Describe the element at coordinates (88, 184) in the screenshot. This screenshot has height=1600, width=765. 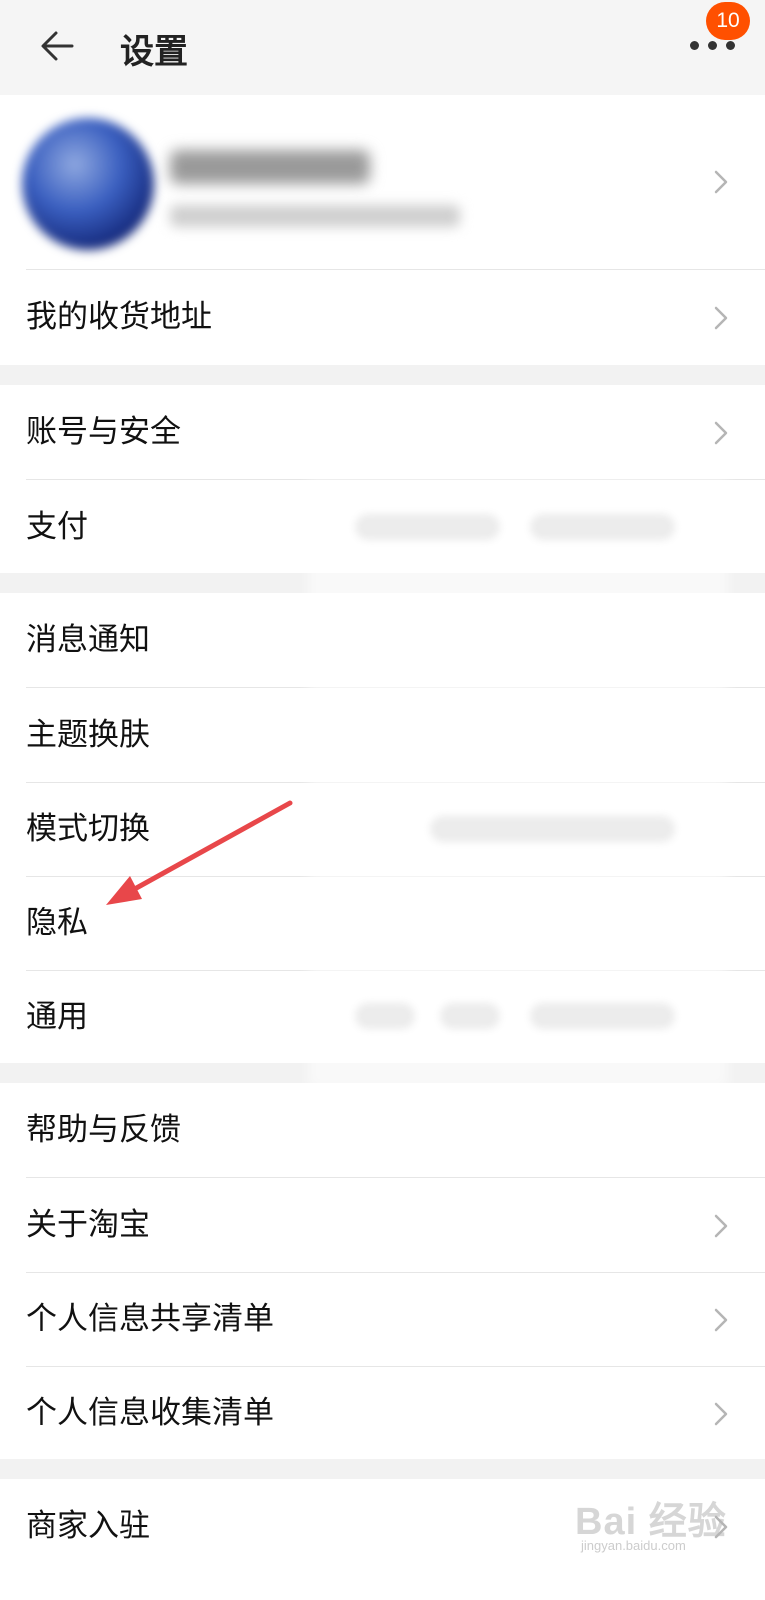
I see `avatar` at that location.